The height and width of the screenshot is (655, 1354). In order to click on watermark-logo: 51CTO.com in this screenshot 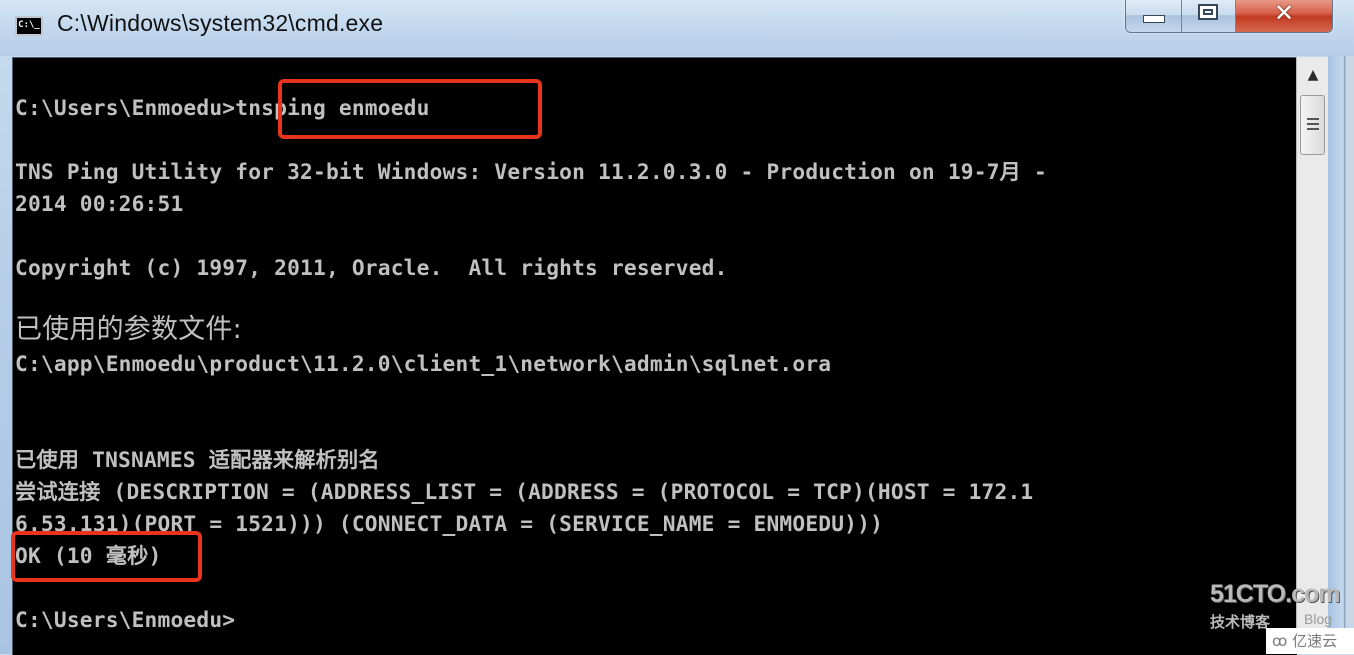, I will do `click(1275, 594)`.